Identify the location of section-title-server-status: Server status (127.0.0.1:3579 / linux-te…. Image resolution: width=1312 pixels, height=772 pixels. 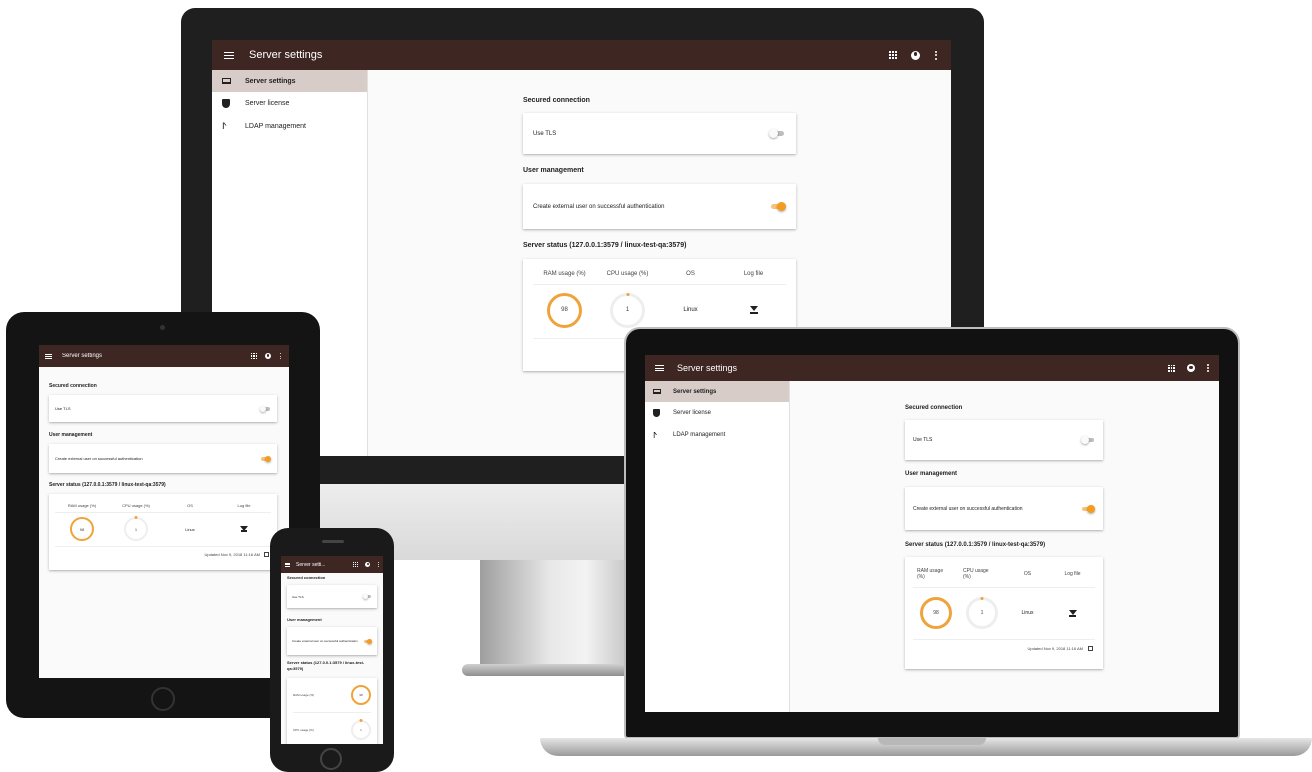
(975, 545).